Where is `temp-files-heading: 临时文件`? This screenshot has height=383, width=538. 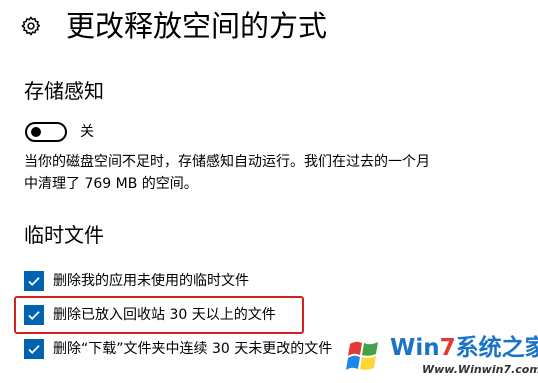
temp-files-heading: 临时文件 is located at coordinates (64, 235).